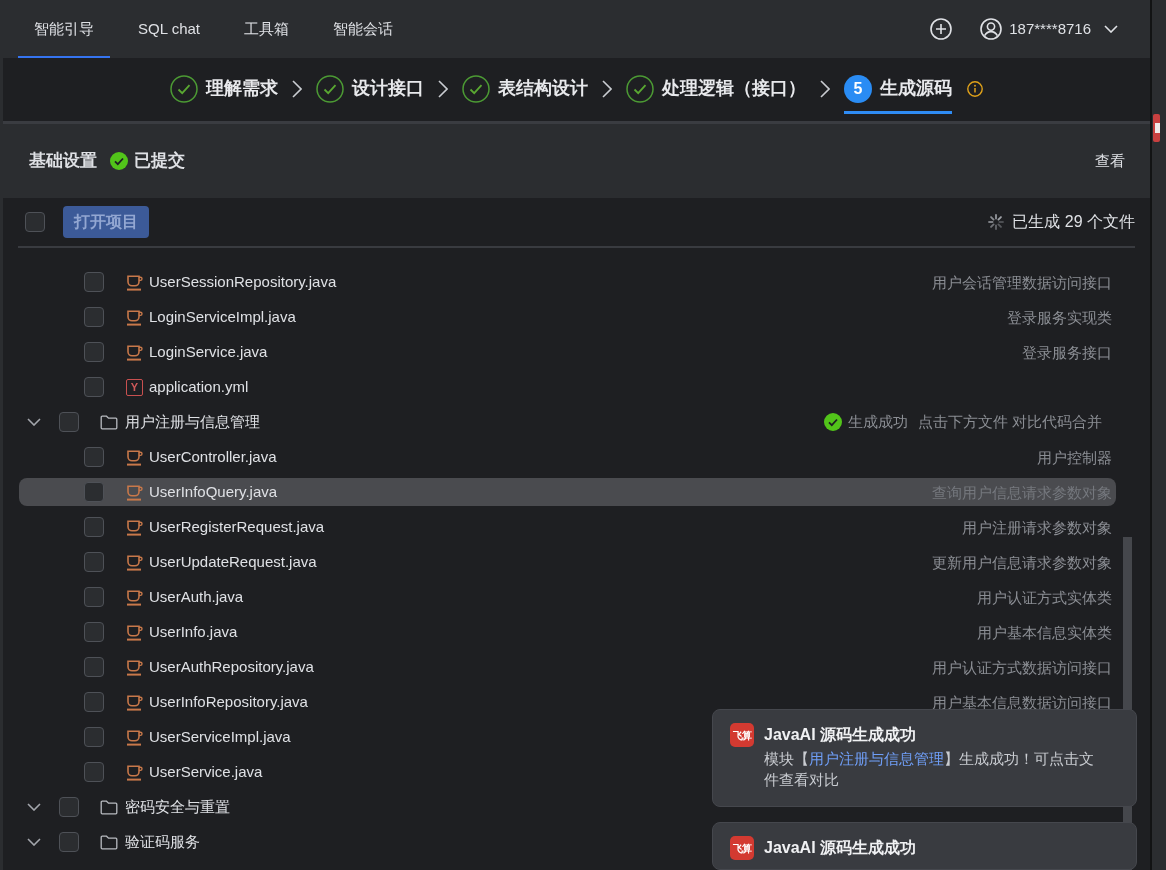 The width and height of the screenshot is (1166, 870). What do you see at coordinates (134, 387) in the screenshot?
I see `yaml-file-icon: Y` at bounding box center [134, 387].